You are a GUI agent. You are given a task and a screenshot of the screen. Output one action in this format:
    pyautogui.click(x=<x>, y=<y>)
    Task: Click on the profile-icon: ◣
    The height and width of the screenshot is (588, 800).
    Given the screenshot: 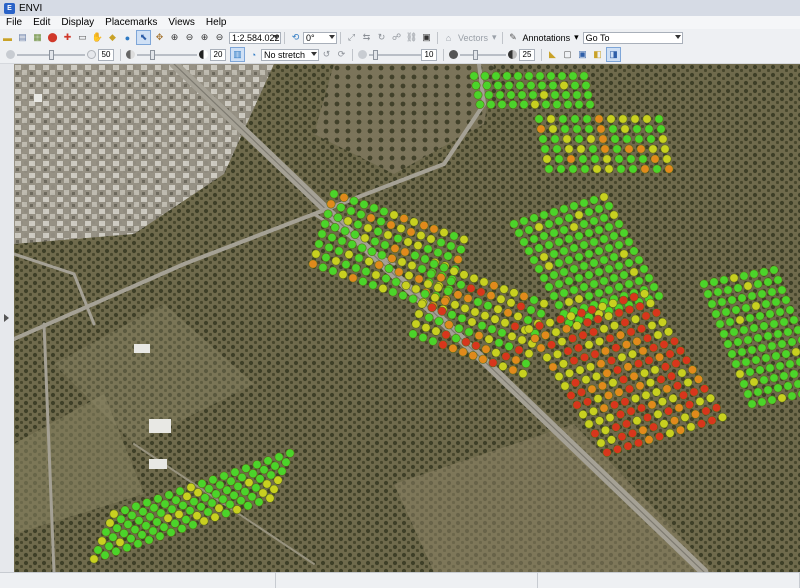 What is the action you would take?
    pyautogui.click(x=552, y=54)
    